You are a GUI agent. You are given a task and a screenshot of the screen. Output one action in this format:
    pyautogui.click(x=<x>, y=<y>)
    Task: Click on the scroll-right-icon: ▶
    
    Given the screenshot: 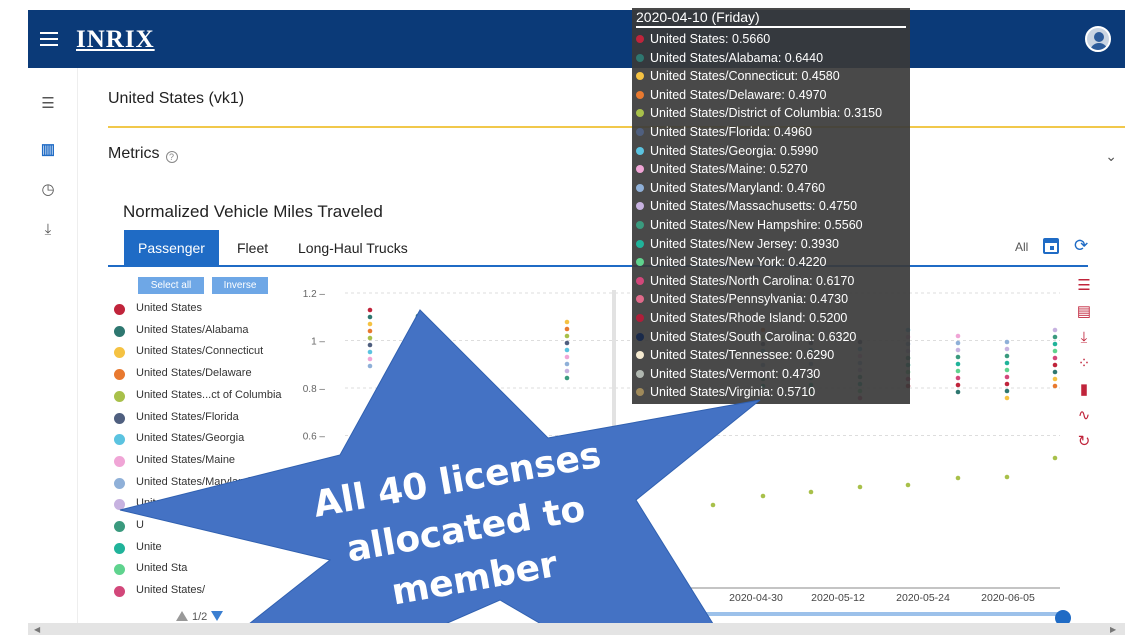 What is the action you would take?
    pyautogui.click(x=1113, y=629)
    